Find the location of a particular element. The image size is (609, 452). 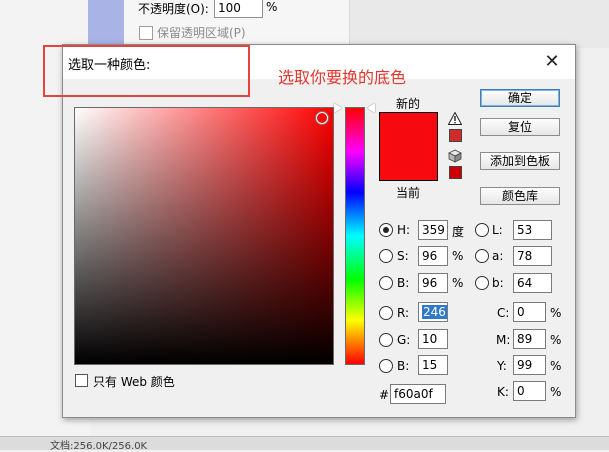

brightness-radio is located at coordinates (386, 283).